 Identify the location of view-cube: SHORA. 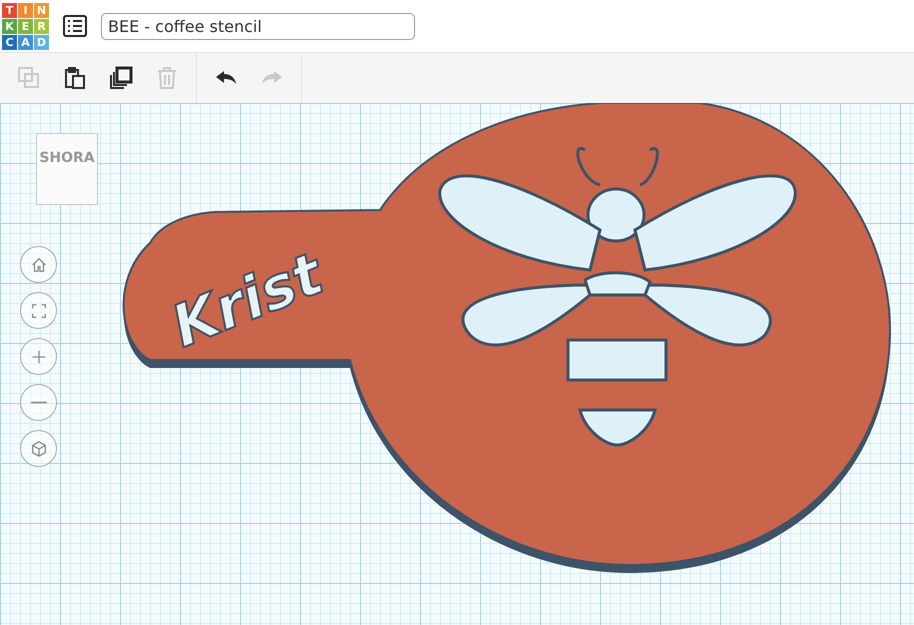
(67, 169).